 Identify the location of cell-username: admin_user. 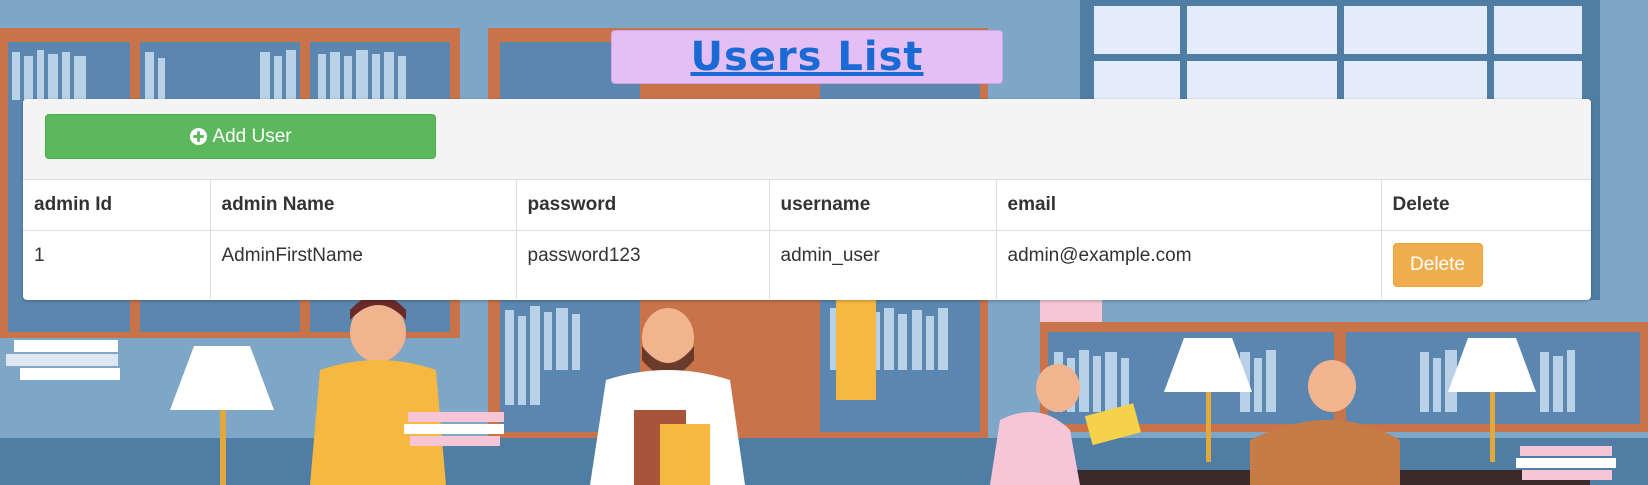
(883, 264).